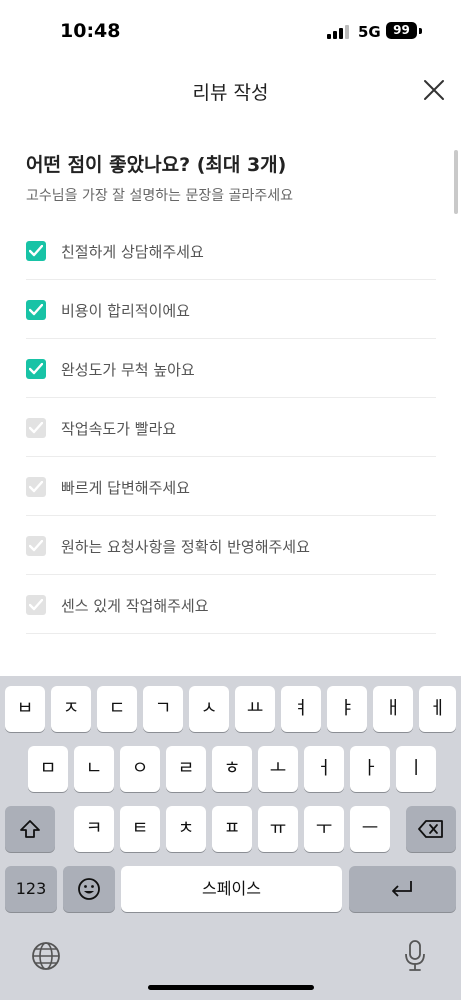 This screenshot has height=1000, width=461. I want to click on option-item: 센스 있게 작업해주세요, so click(231, 604).